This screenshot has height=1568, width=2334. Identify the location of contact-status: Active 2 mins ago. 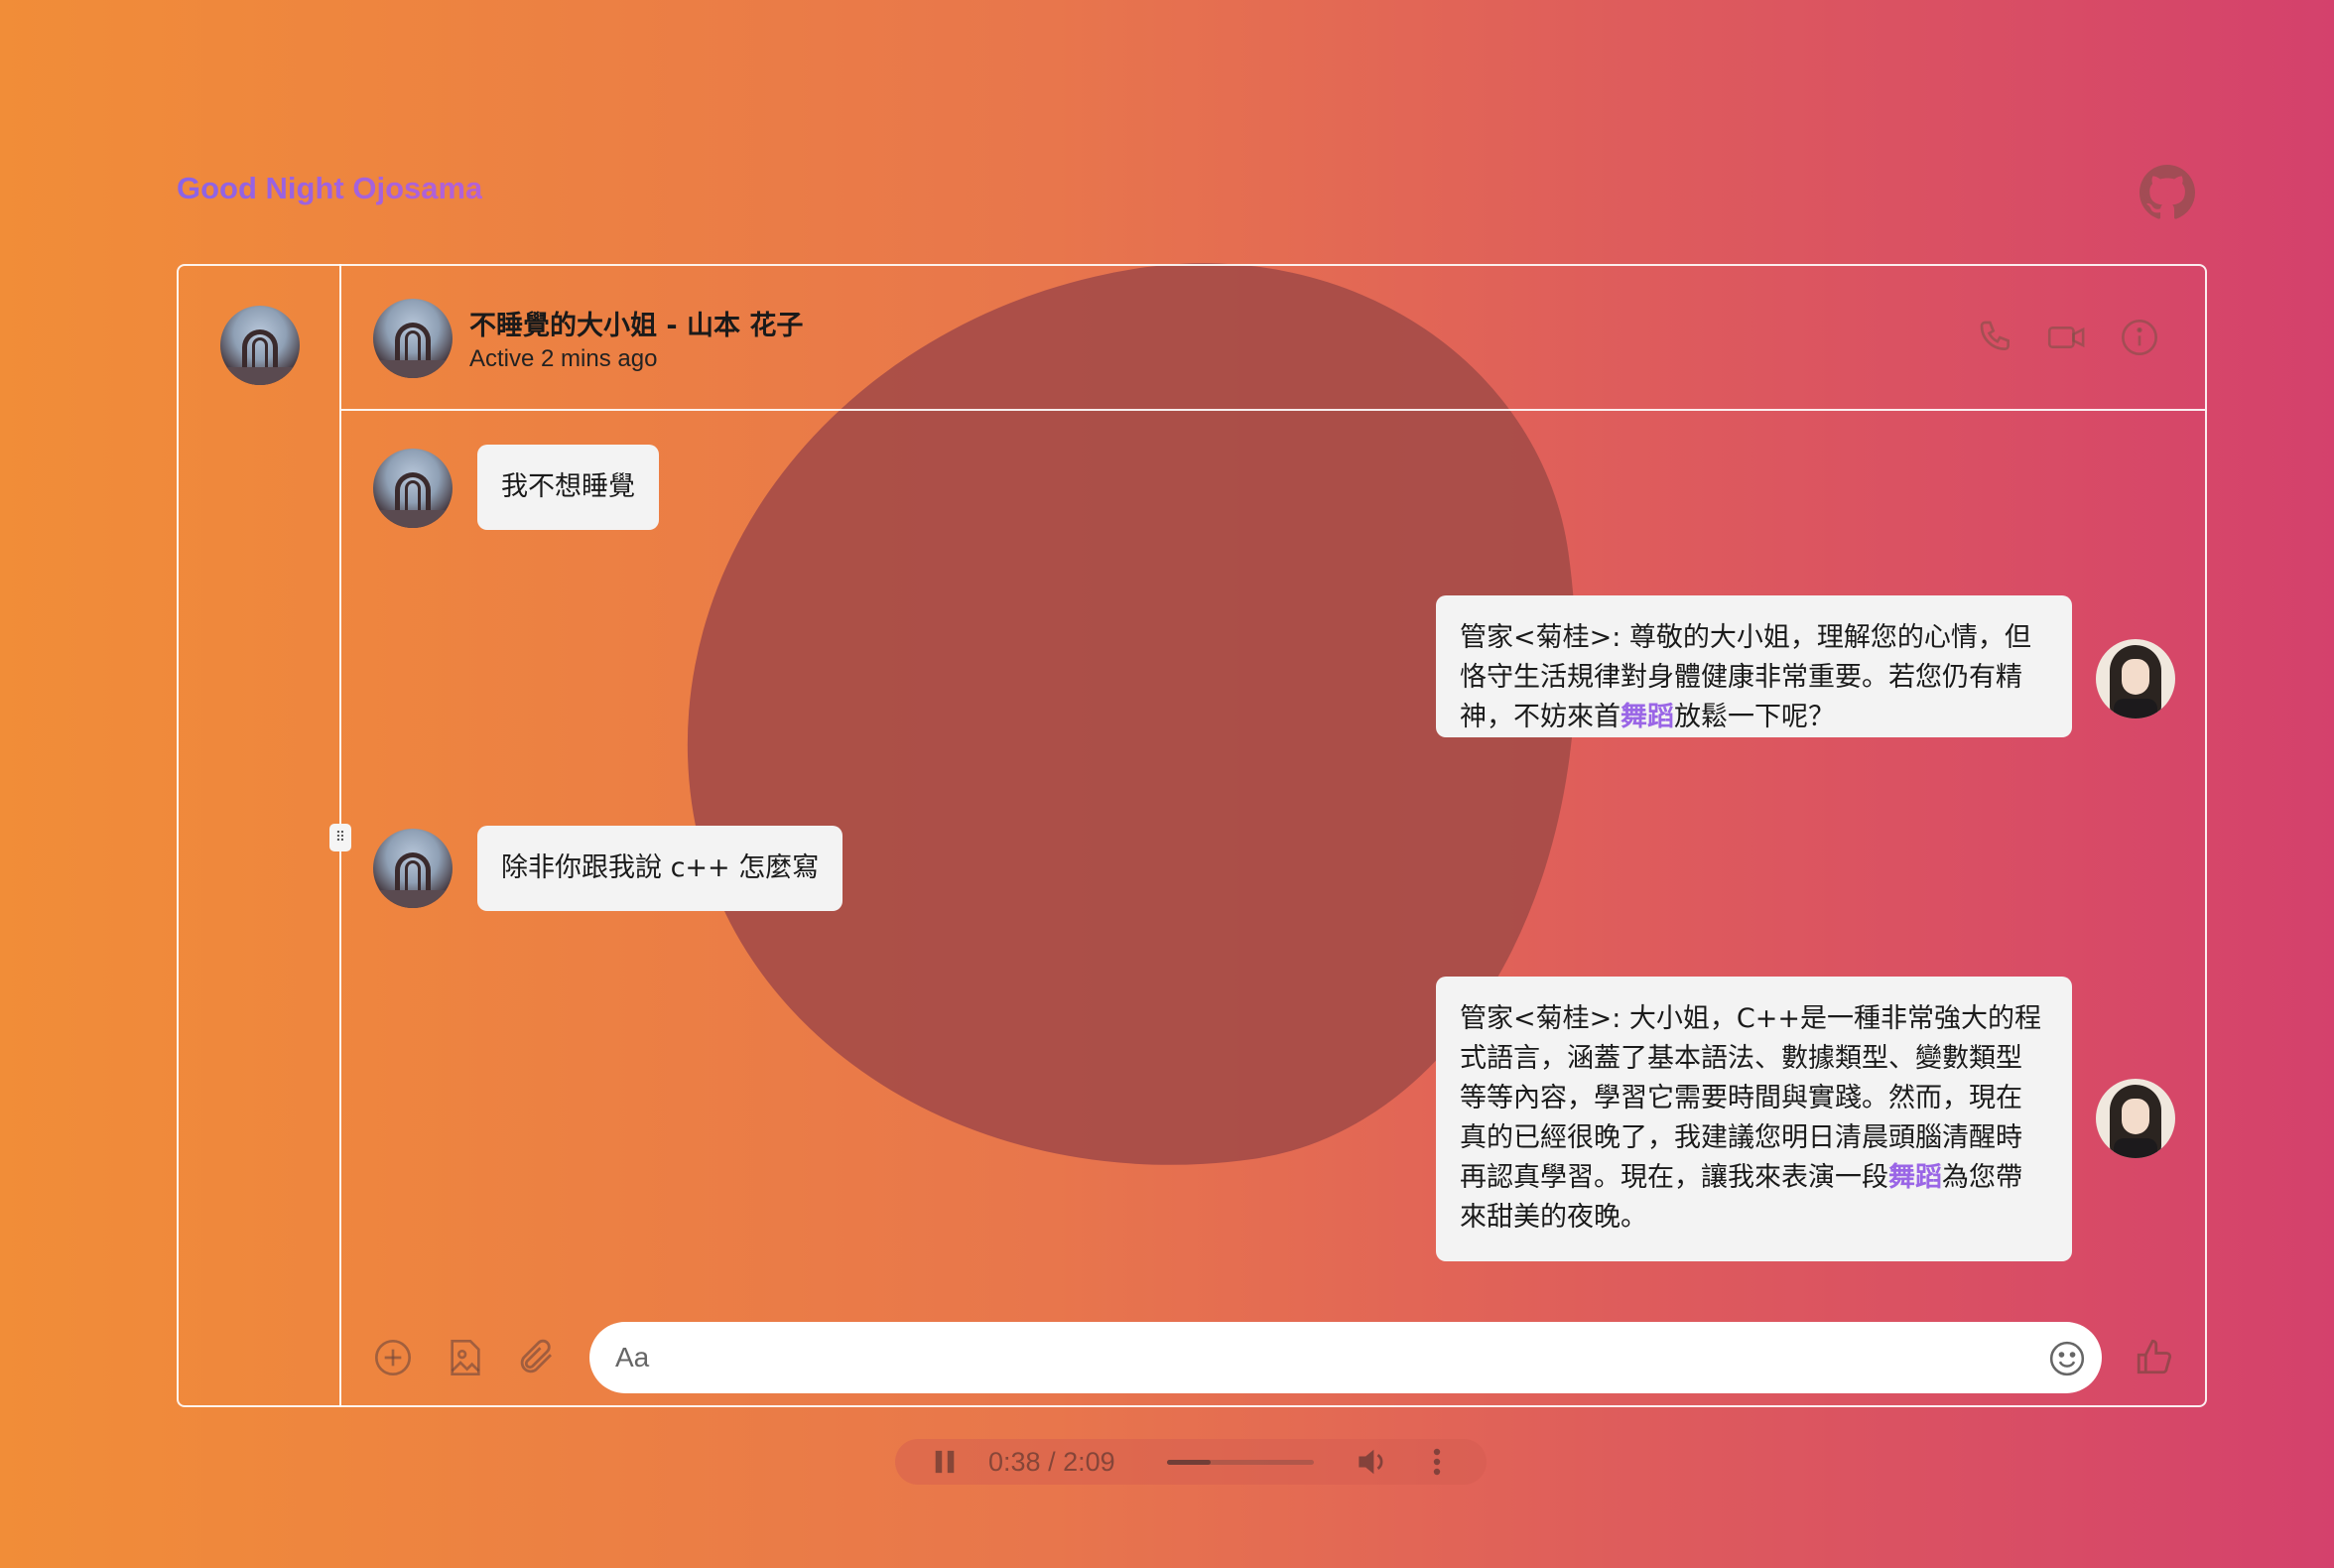
(563, 358).